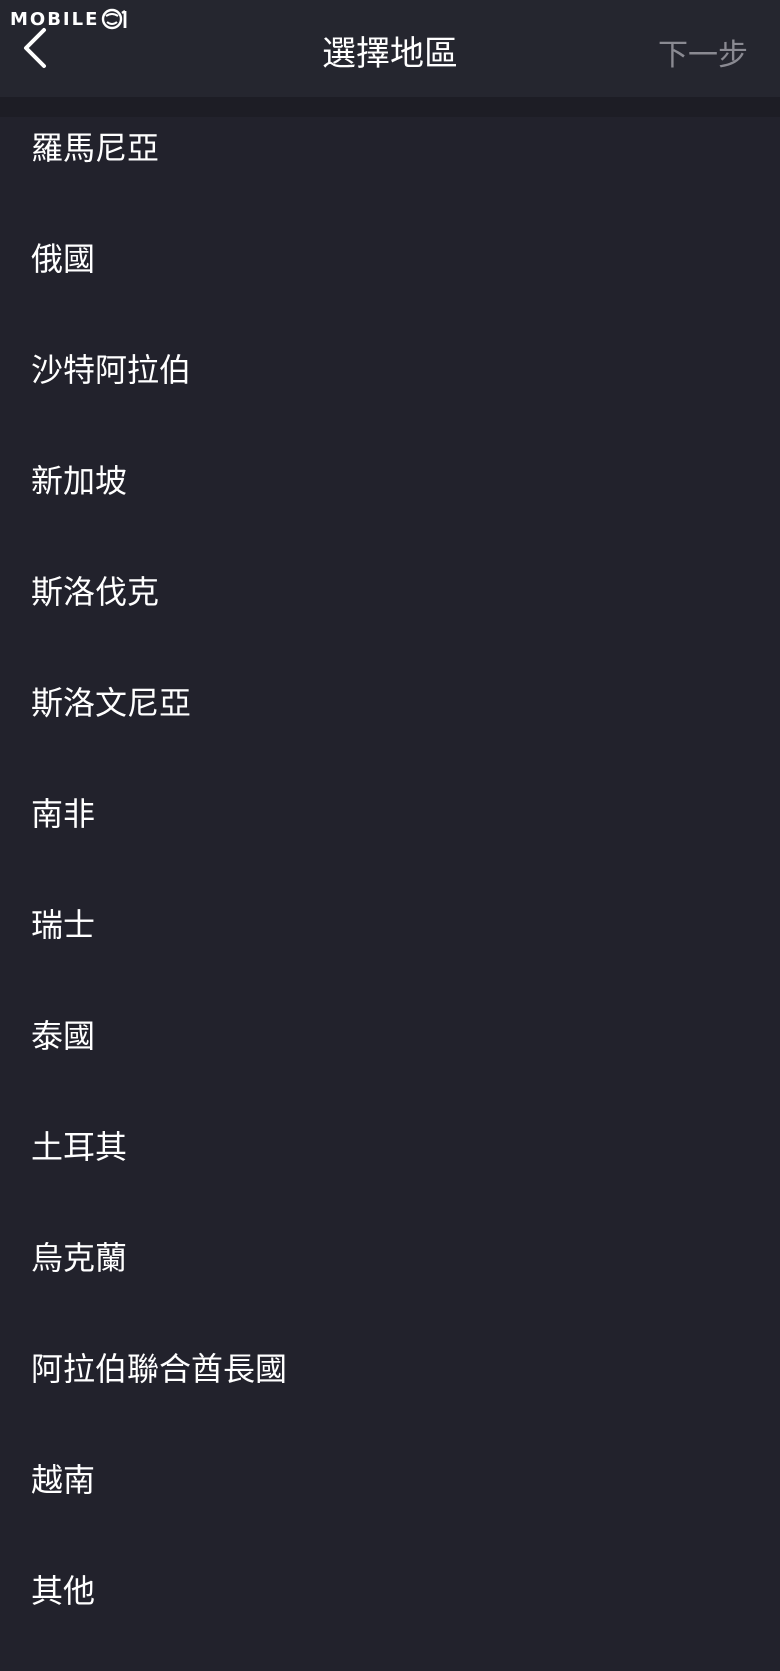 The height and width of the screenshot is (1671, 780). I want to click on region-item-south-africa: 南非, so click(390, 838).